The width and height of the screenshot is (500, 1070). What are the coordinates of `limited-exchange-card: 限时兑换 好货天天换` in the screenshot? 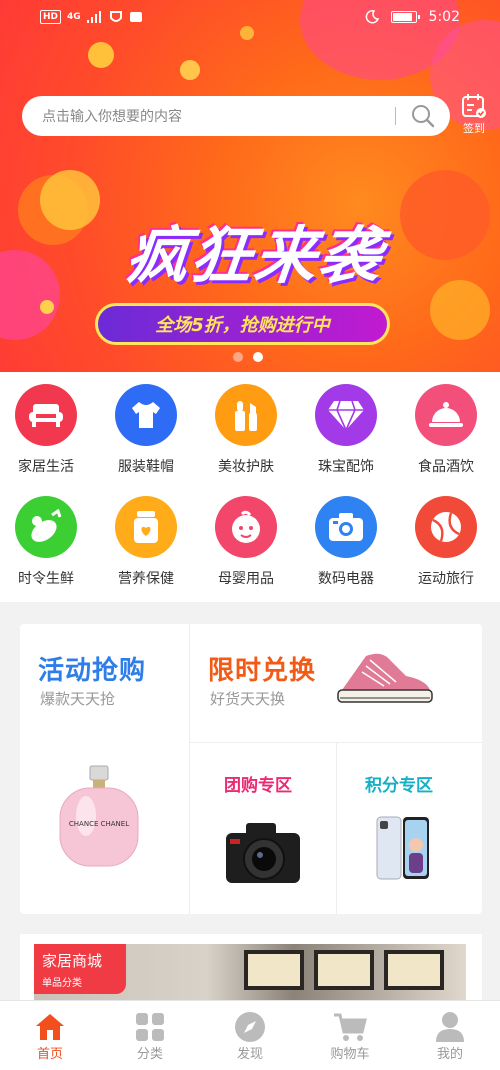 It's located at (336, 683).